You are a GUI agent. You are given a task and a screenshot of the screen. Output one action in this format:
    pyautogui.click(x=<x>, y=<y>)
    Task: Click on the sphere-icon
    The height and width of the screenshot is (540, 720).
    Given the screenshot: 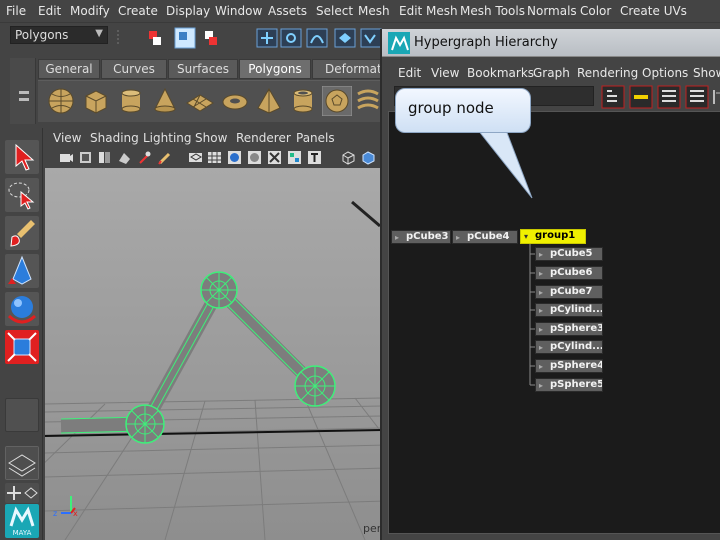 What is the action you would take?
    pyautogui.click(x=61, y=101)
    